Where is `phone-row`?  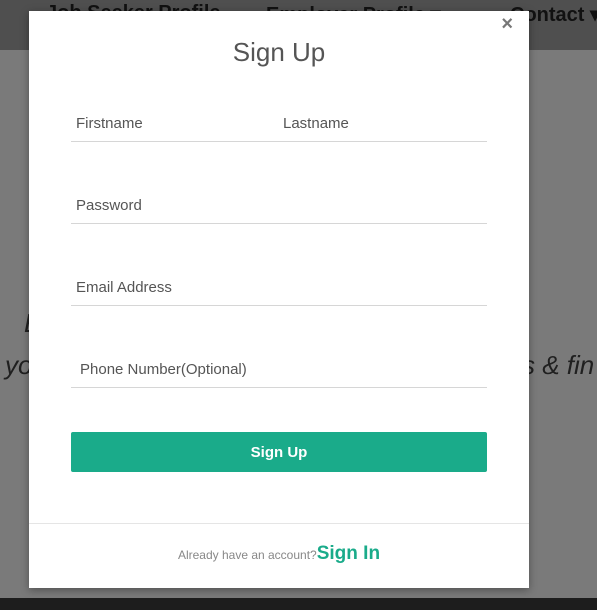 phone-row is located at coordinates (279, 370).